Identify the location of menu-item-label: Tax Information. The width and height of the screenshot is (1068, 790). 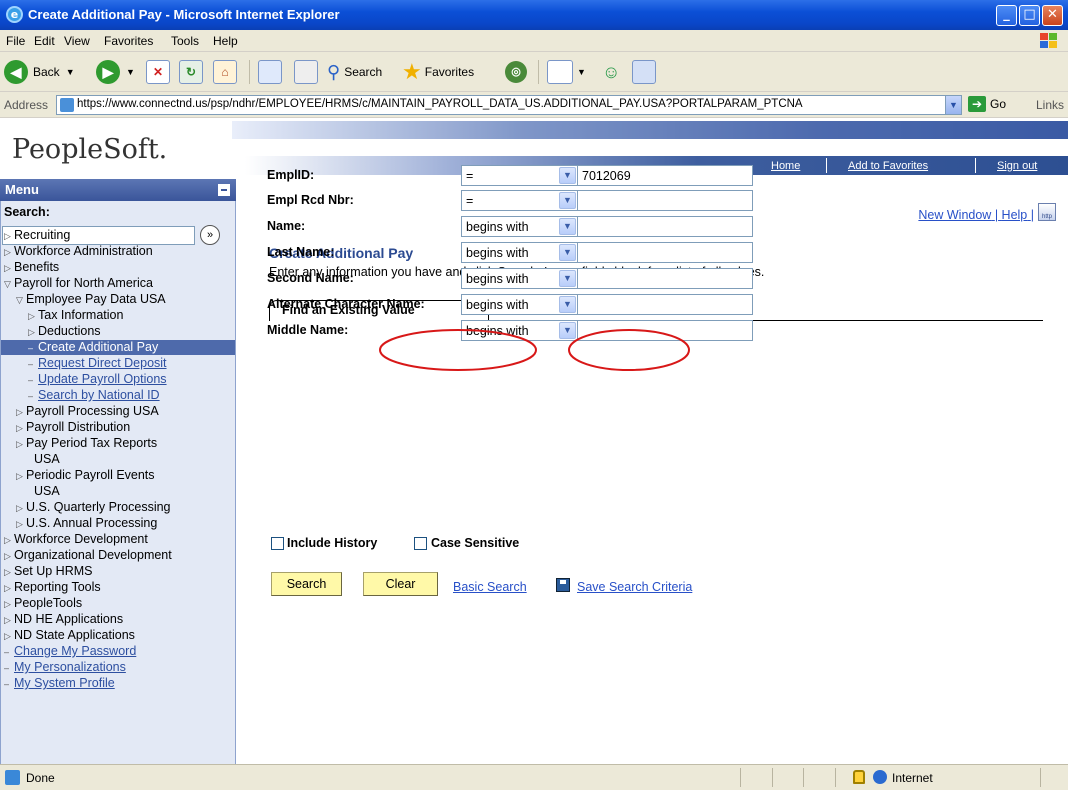
(81, 315).